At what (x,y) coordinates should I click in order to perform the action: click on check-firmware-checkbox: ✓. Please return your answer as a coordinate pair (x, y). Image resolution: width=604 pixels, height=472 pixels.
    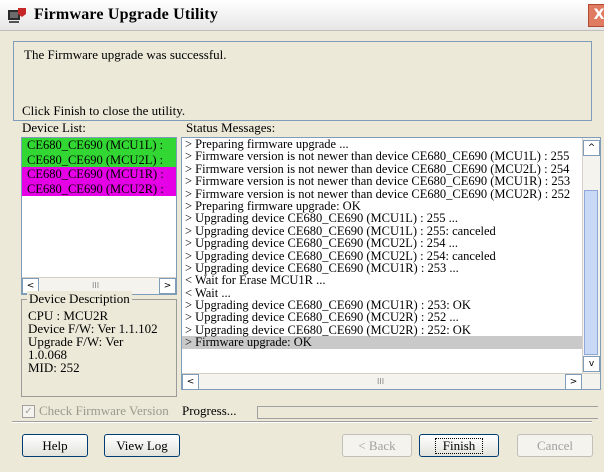
    Looking at the image, I should click on (28, 411).